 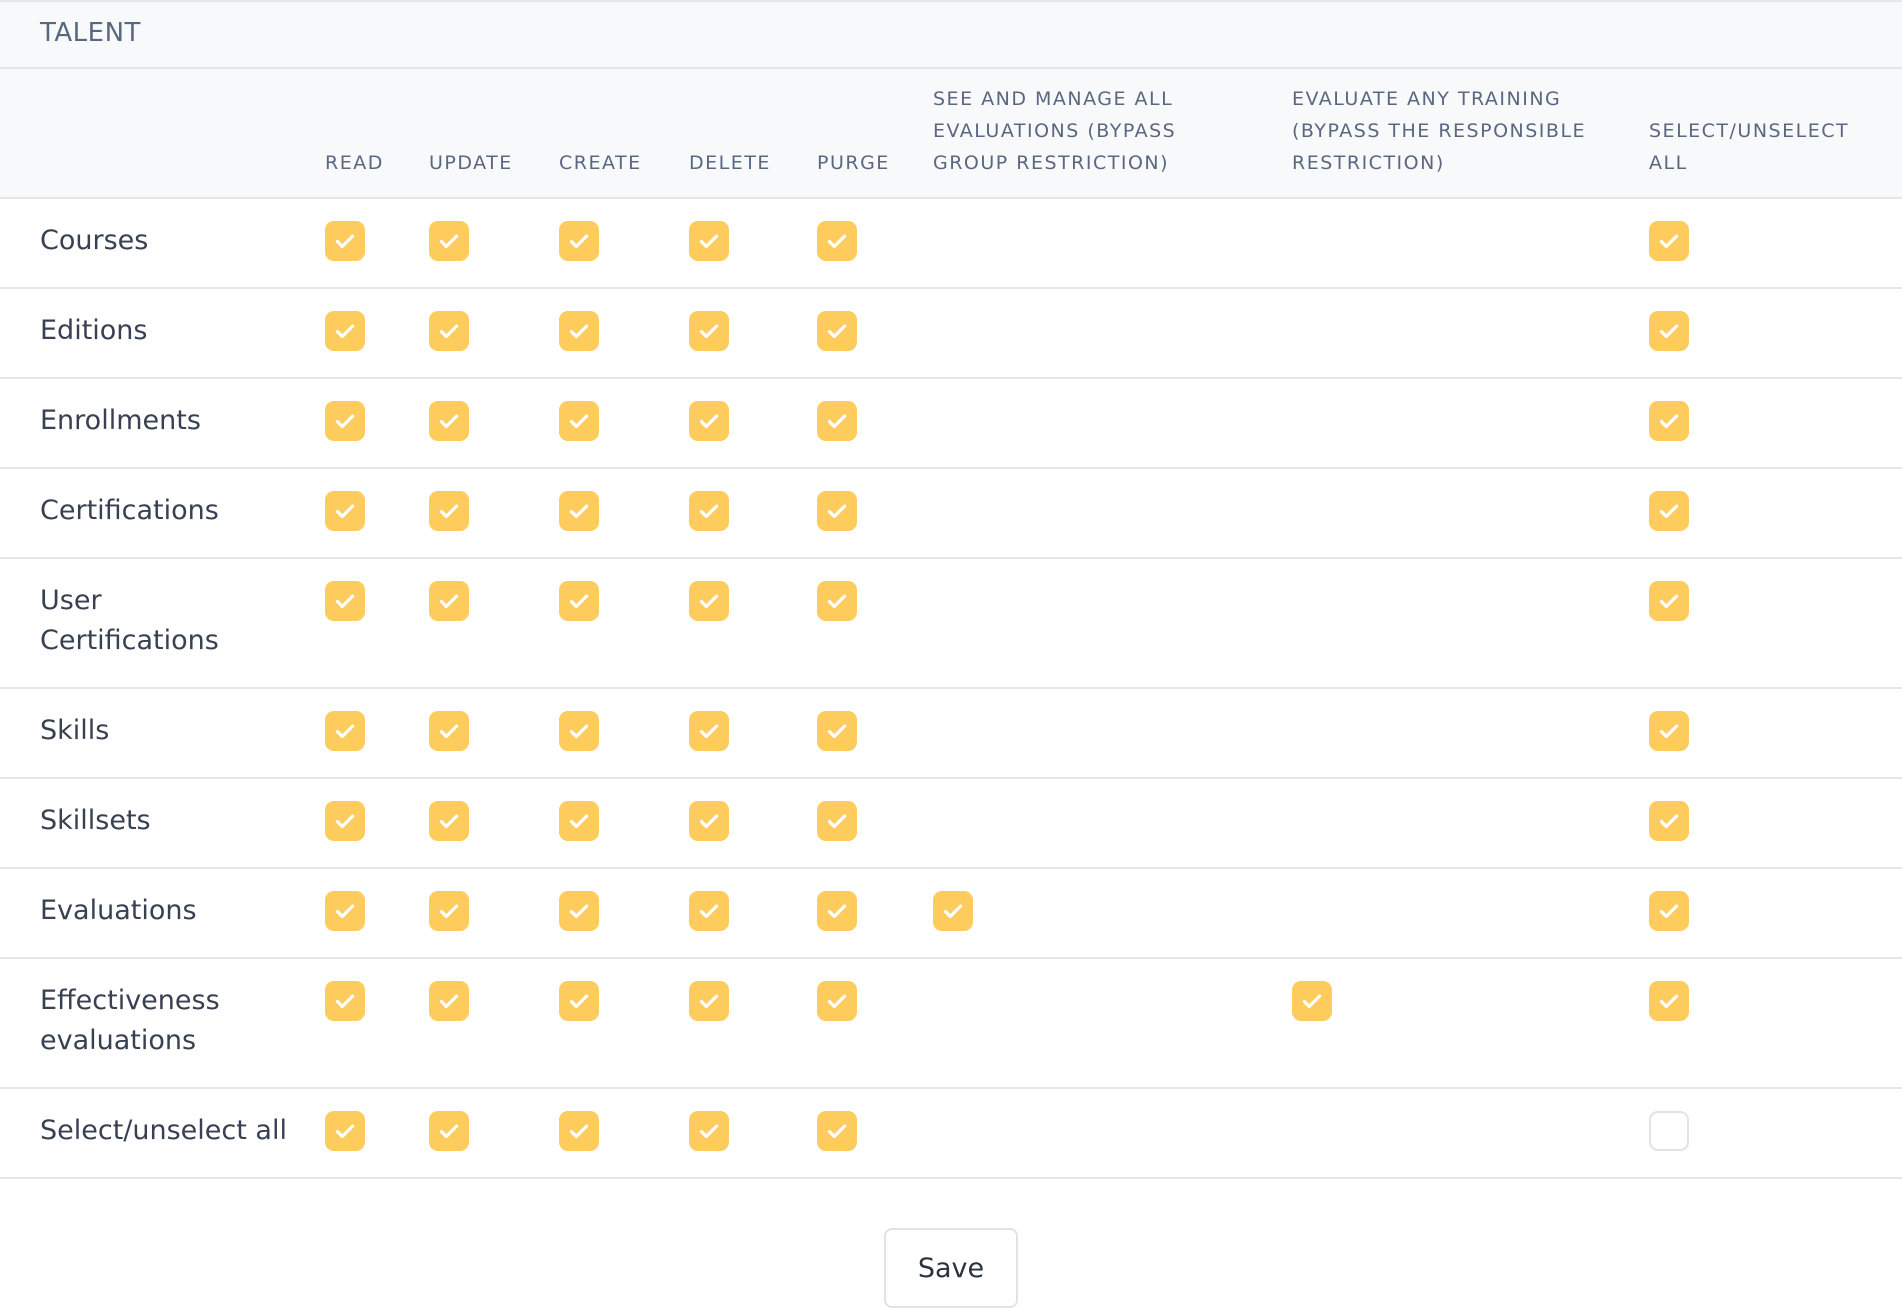 What do you see at coordinates (120, 420) in the screenshot?
I see `row-label: Enrollments` at bounding box center [120, 420].